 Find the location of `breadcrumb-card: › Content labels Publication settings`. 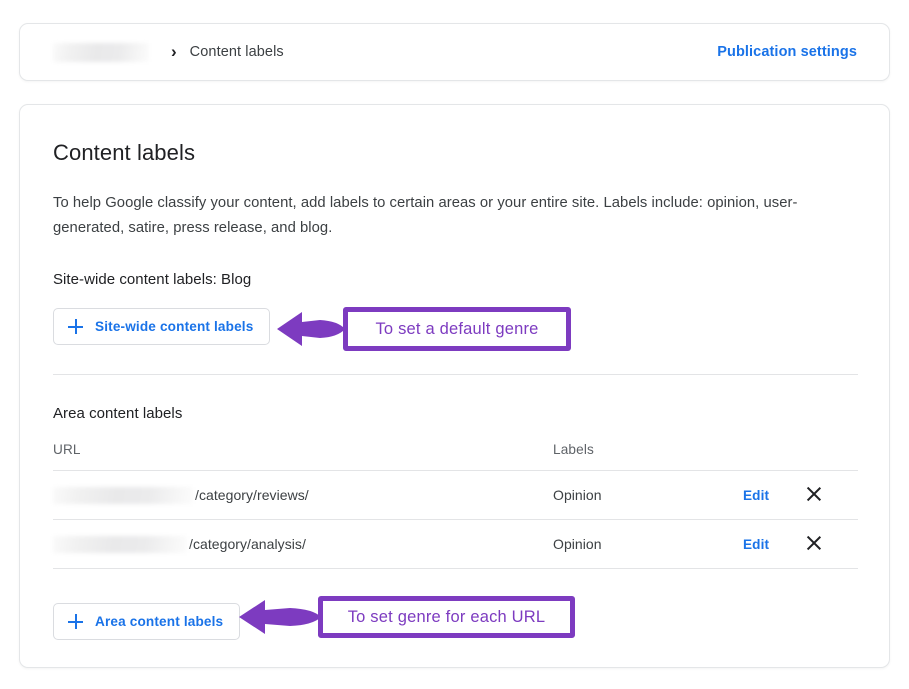

breadcrumb-card: › Content labels Publication settings is located at coordinates (454, 52).